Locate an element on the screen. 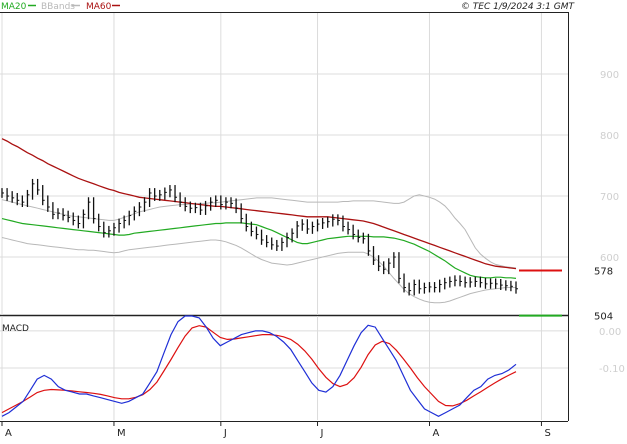 This screenshot has width=627, height=444. legend: MA20 BBands MA60 is located at coordinates (60, 7).